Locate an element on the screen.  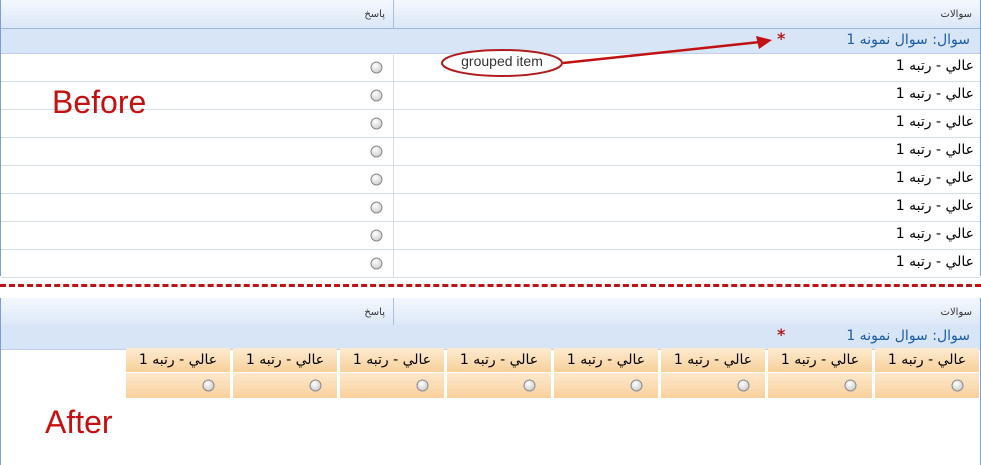
callout-arrow is located at coordinates (667, 50).